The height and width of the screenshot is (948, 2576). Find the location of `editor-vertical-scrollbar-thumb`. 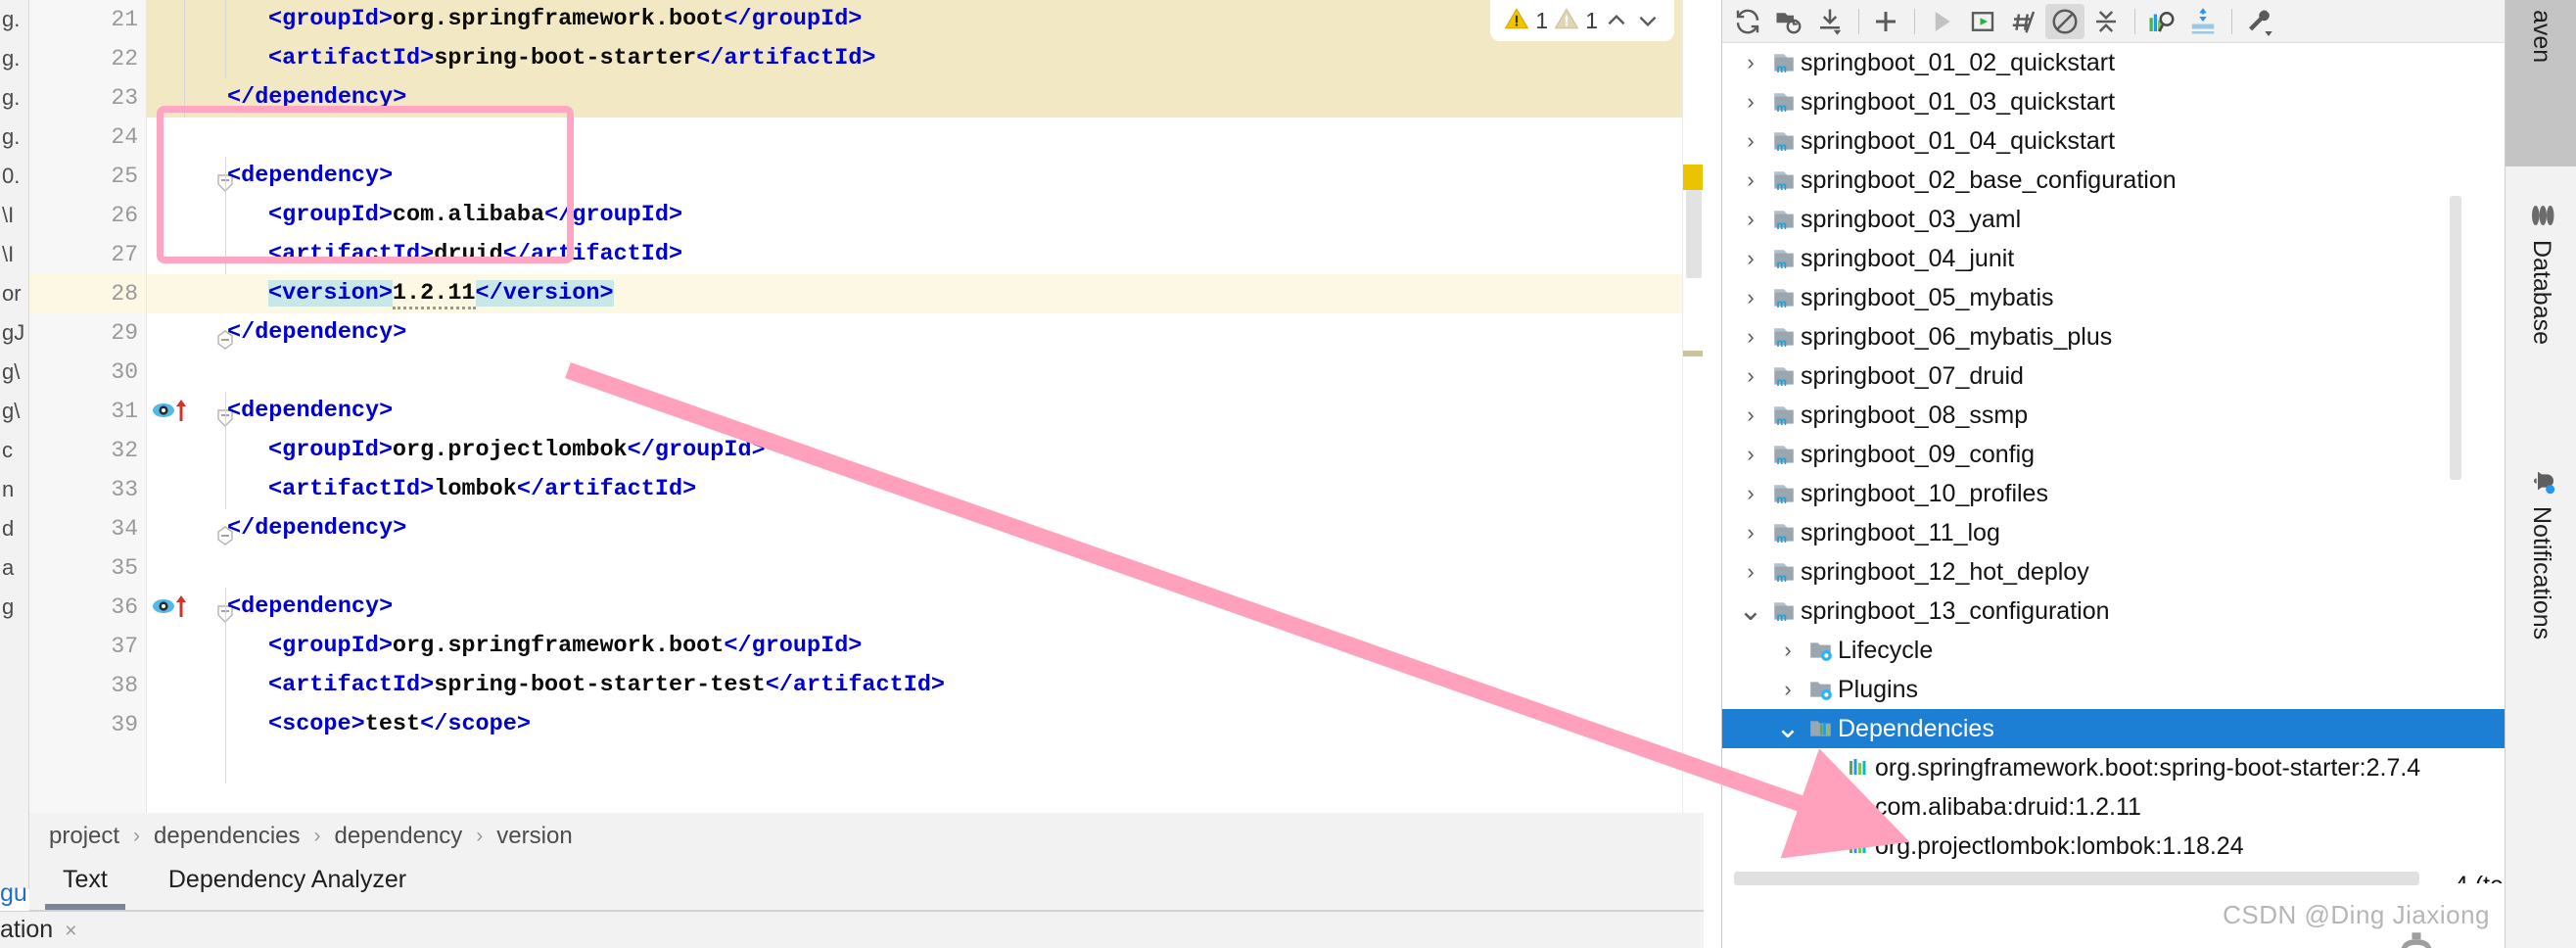

editor-vertical-scrollbar-thumb is located at coordinates (1694, 234).